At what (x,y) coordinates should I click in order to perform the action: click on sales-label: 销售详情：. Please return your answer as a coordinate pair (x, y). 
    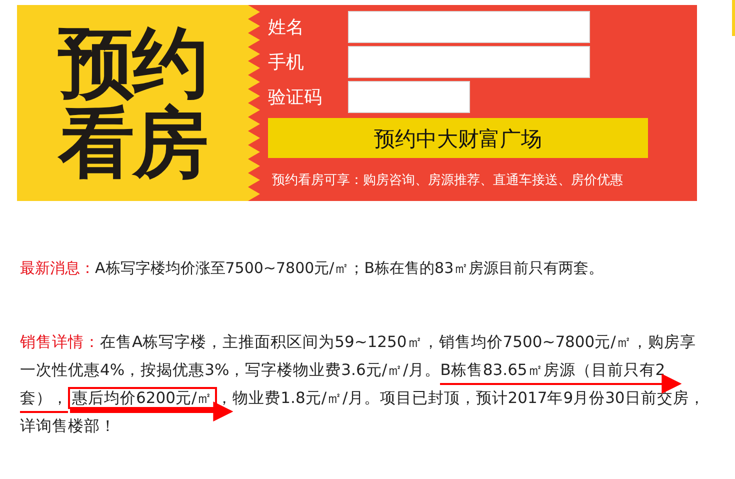
    Looking at the image, I should click on (60, 342).